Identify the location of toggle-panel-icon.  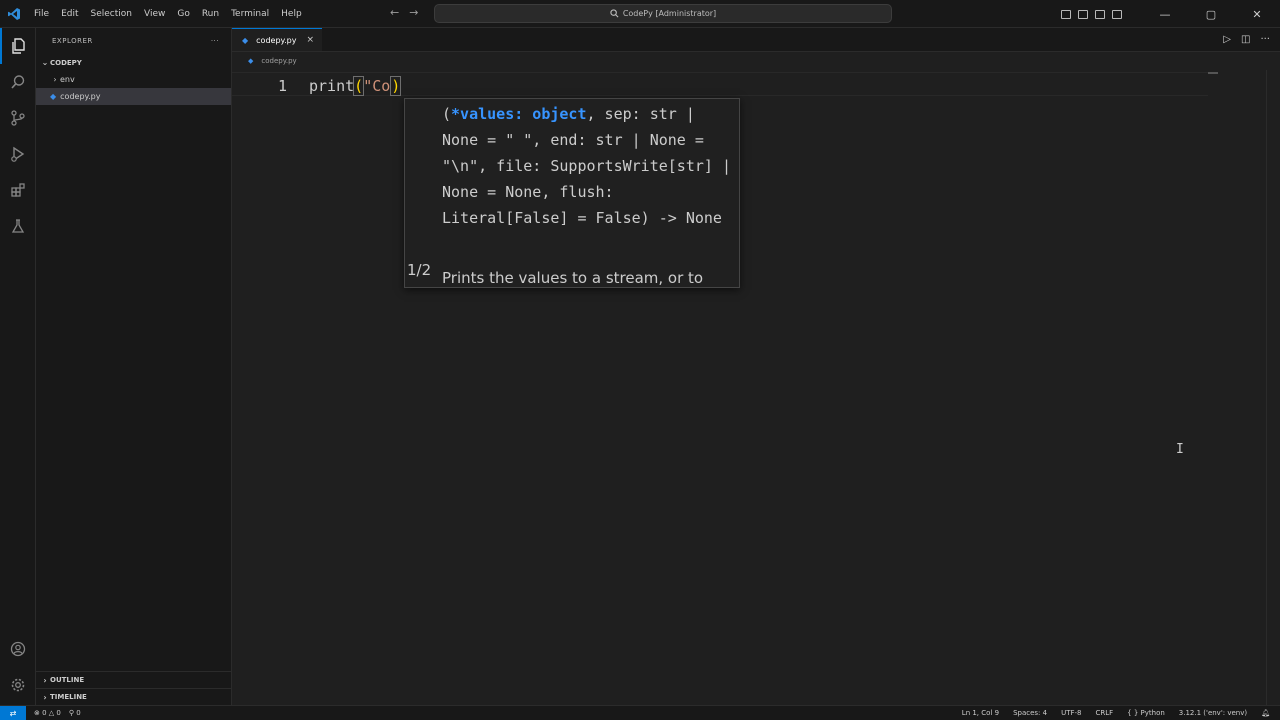
(1083, 14).